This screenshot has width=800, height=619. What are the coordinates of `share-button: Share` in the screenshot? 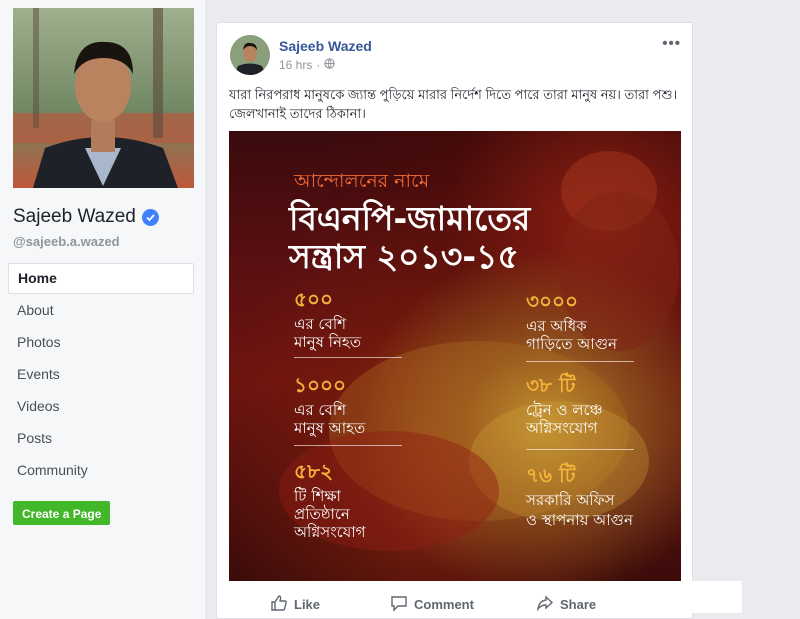 It's located at (566, 604).